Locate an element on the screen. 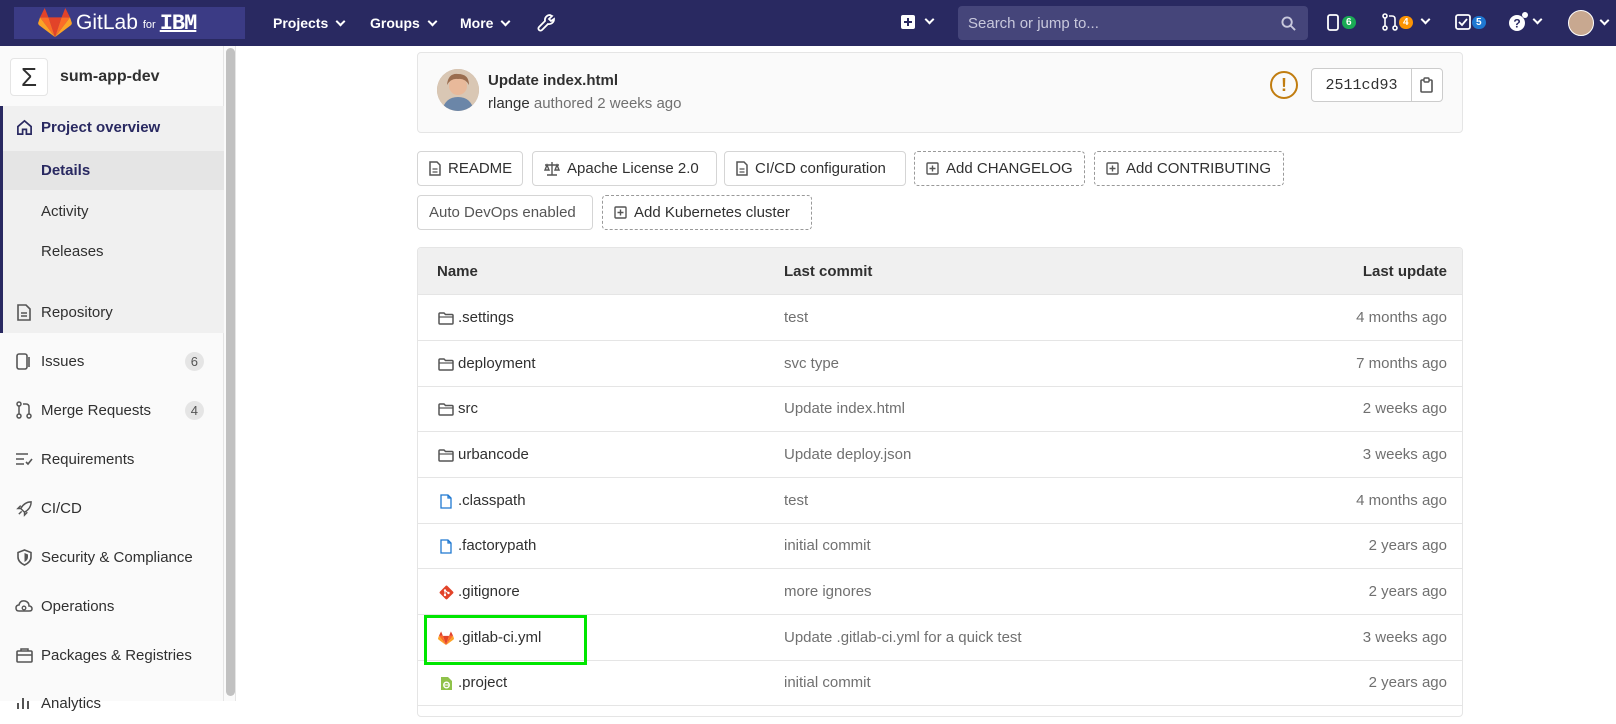 Image resolution: width=1616 pixels, height=724 pixels. todo-check-icon is located at coordinates (1463, 22).